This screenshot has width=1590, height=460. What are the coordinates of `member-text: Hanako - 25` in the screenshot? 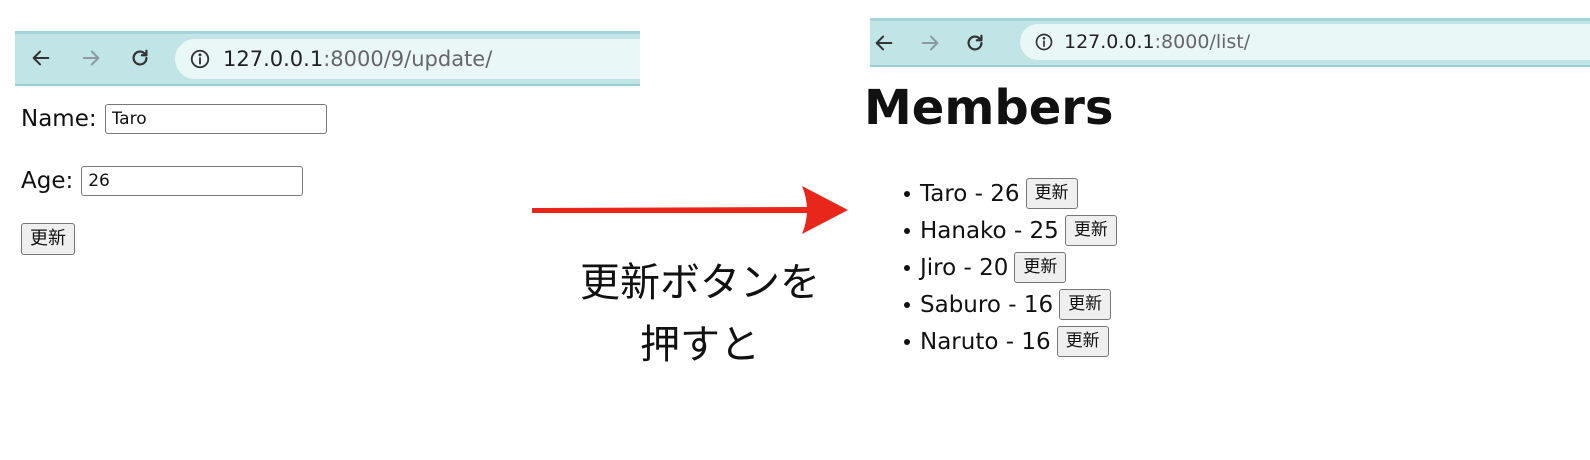 It's located at (989, 230).